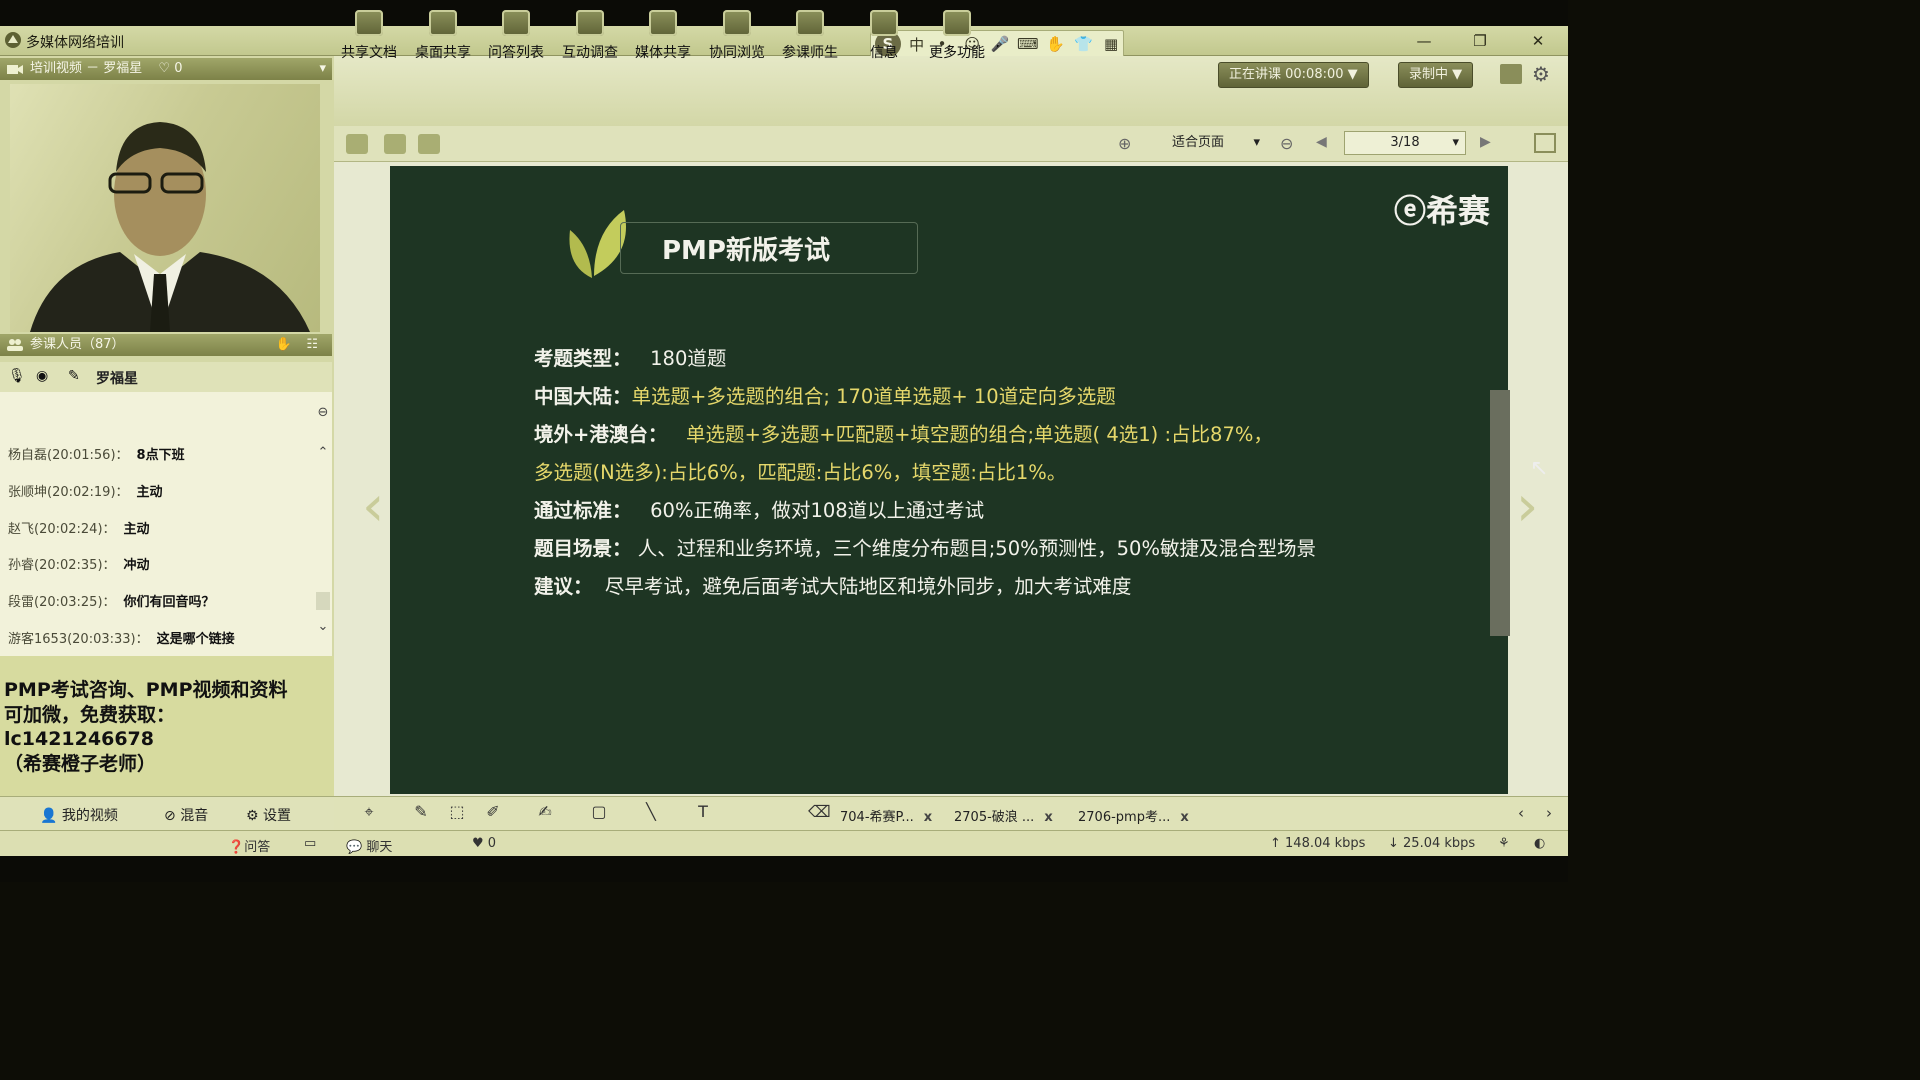 The width and height of the screenshot is (1920, 1080). I want to click on browser-icon, so click(737, 23).